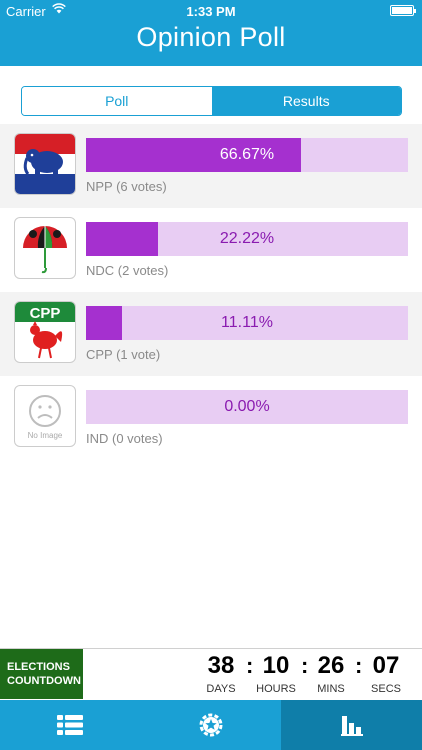 The height and width of the screenshot is (750, 422). I want to click on countdown-days: 38 DAYS, so click(221, 673).